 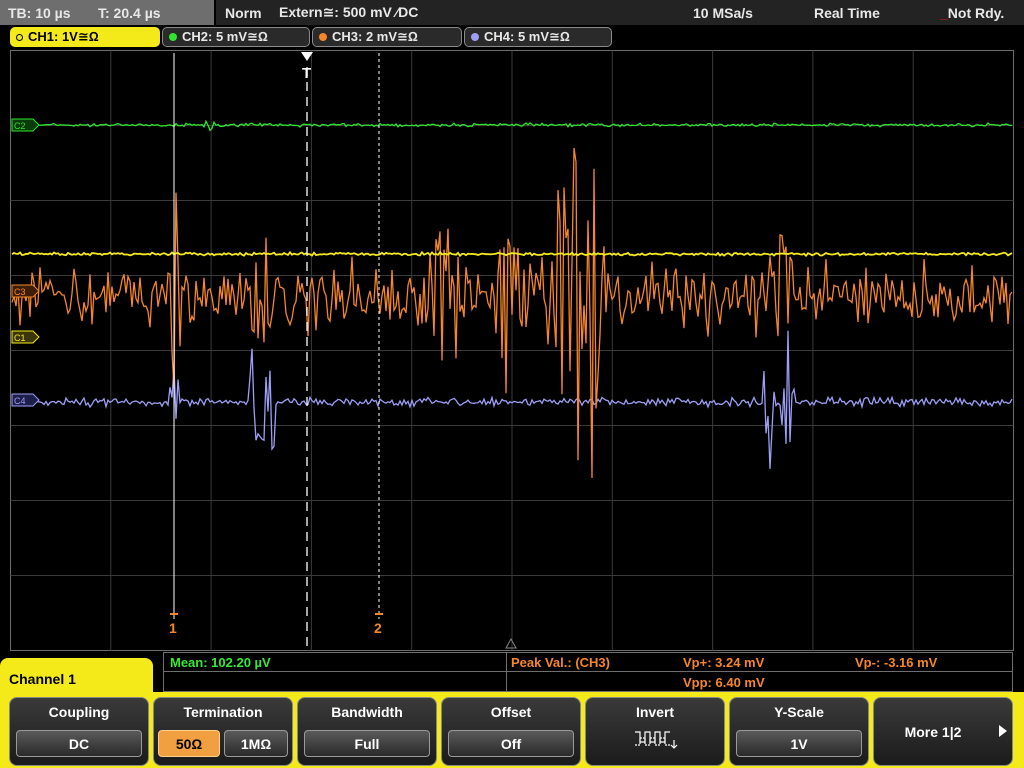 What do you see at coordinates (225, 36) in the screenshot?
I see `tab-ch2-label: CH2: 5 mV≅Ω` at bounding box center [225, 36].